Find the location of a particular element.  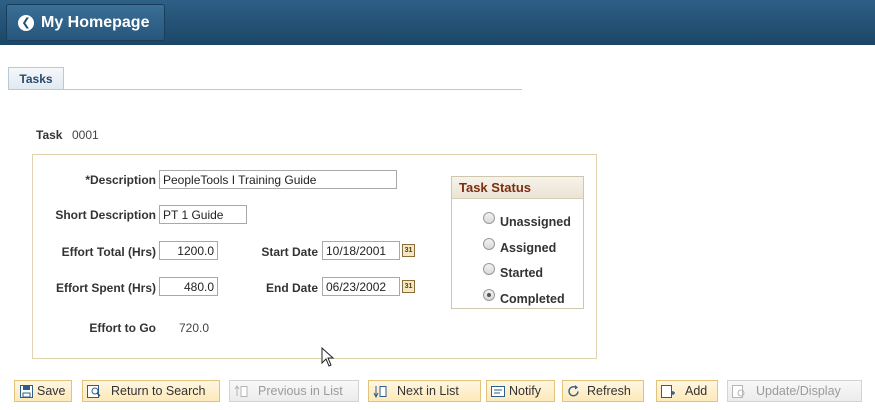

radio-started is located at coordinates (489, 269).